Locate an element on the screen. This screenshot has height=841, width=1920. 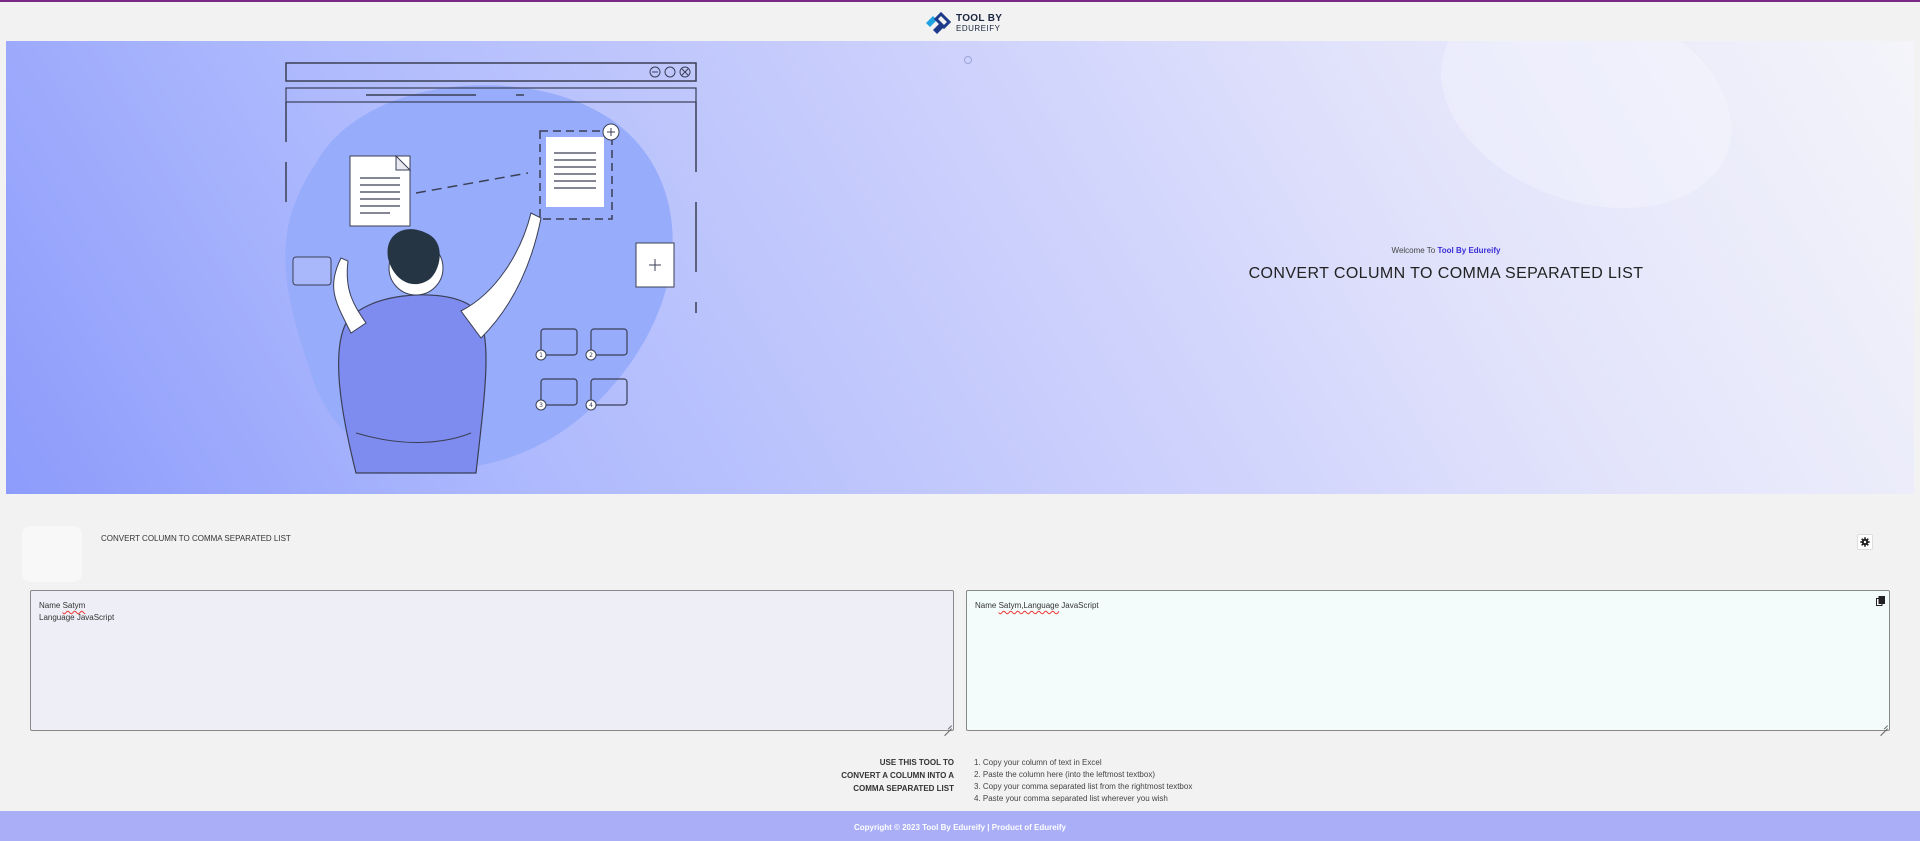
logo-icon is located at coordinates (939, 23).